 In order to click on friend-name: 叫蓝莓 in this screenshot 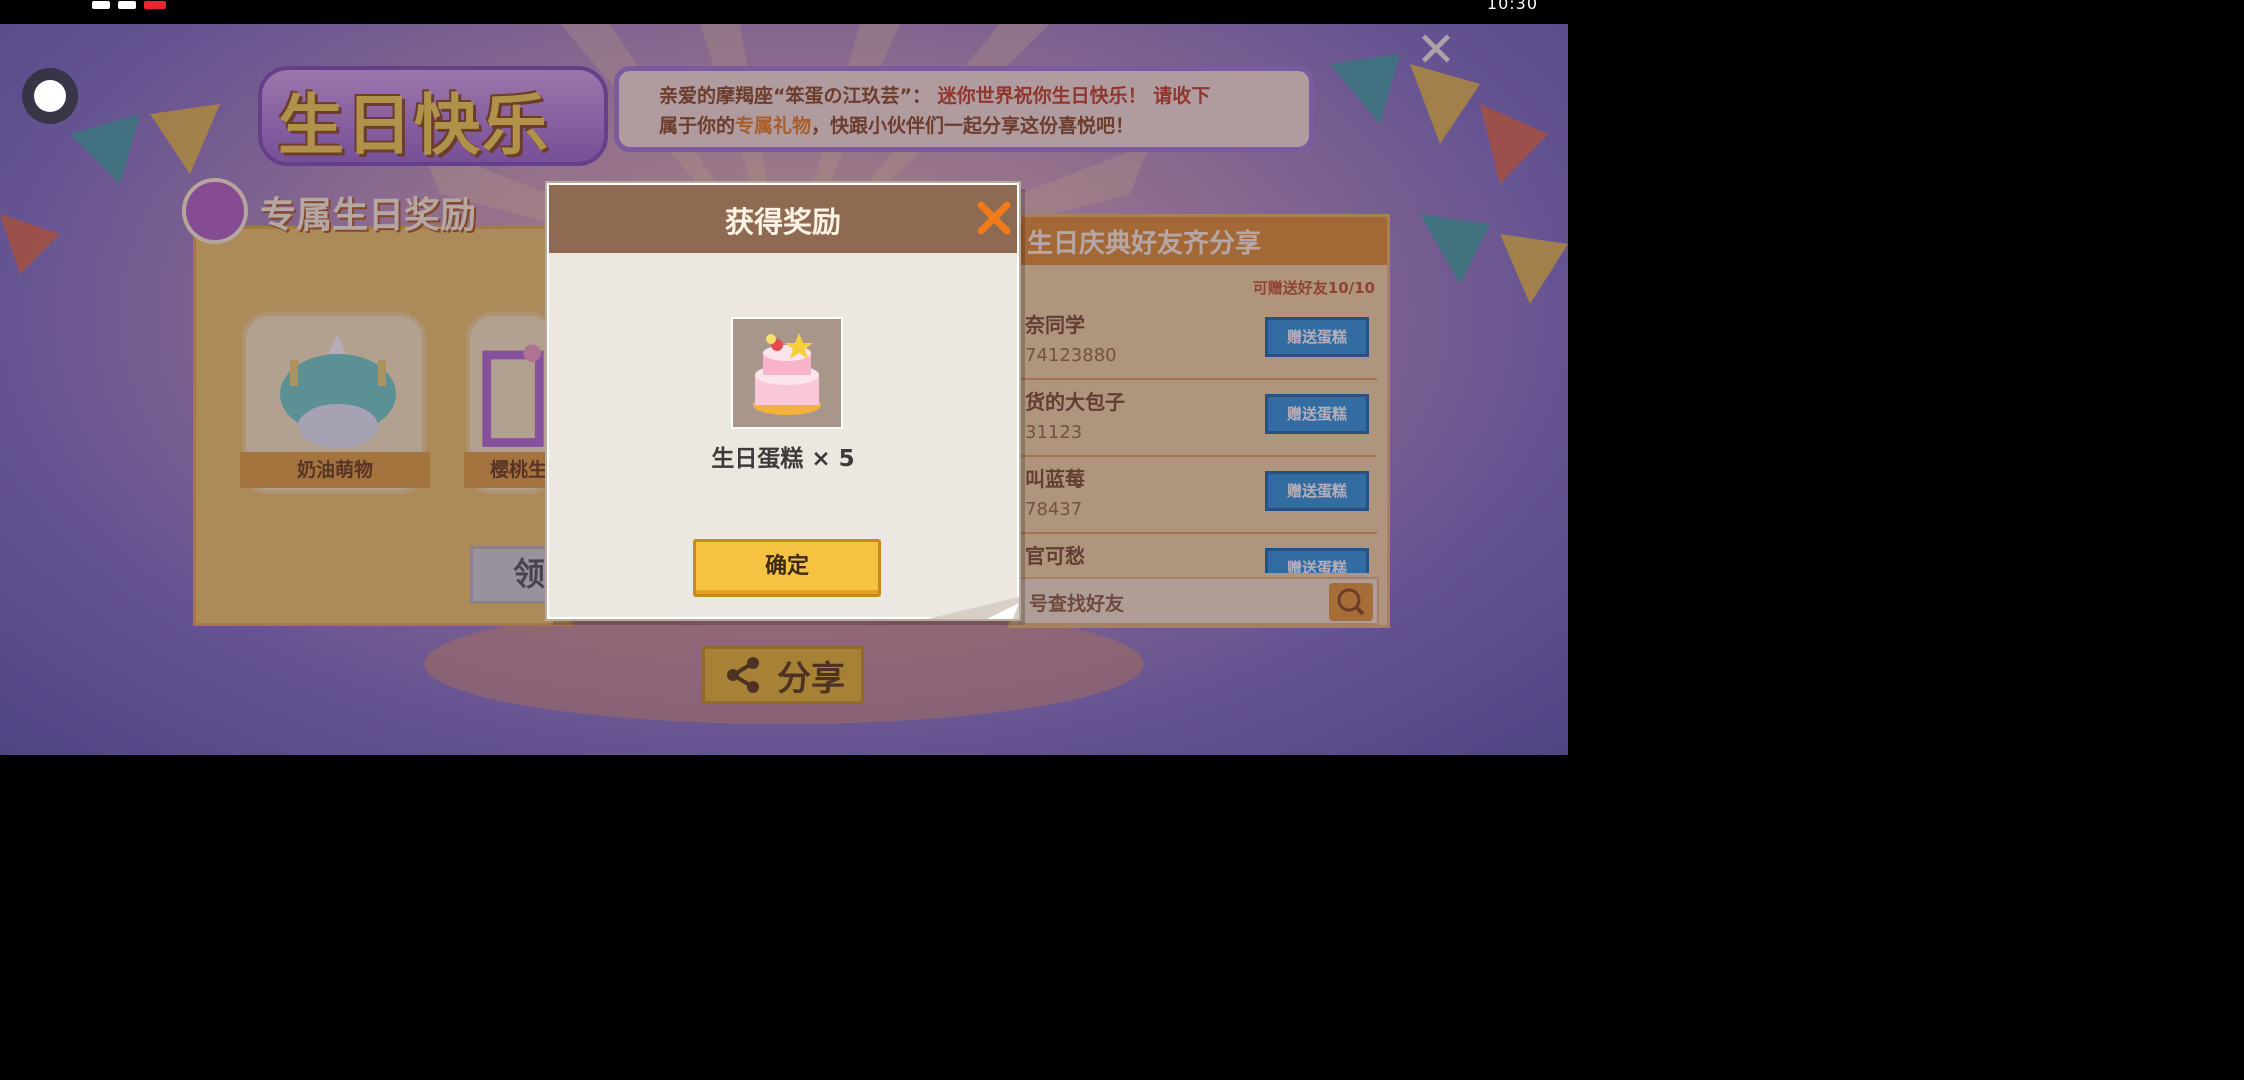, I will do `click(1055, 479)`.